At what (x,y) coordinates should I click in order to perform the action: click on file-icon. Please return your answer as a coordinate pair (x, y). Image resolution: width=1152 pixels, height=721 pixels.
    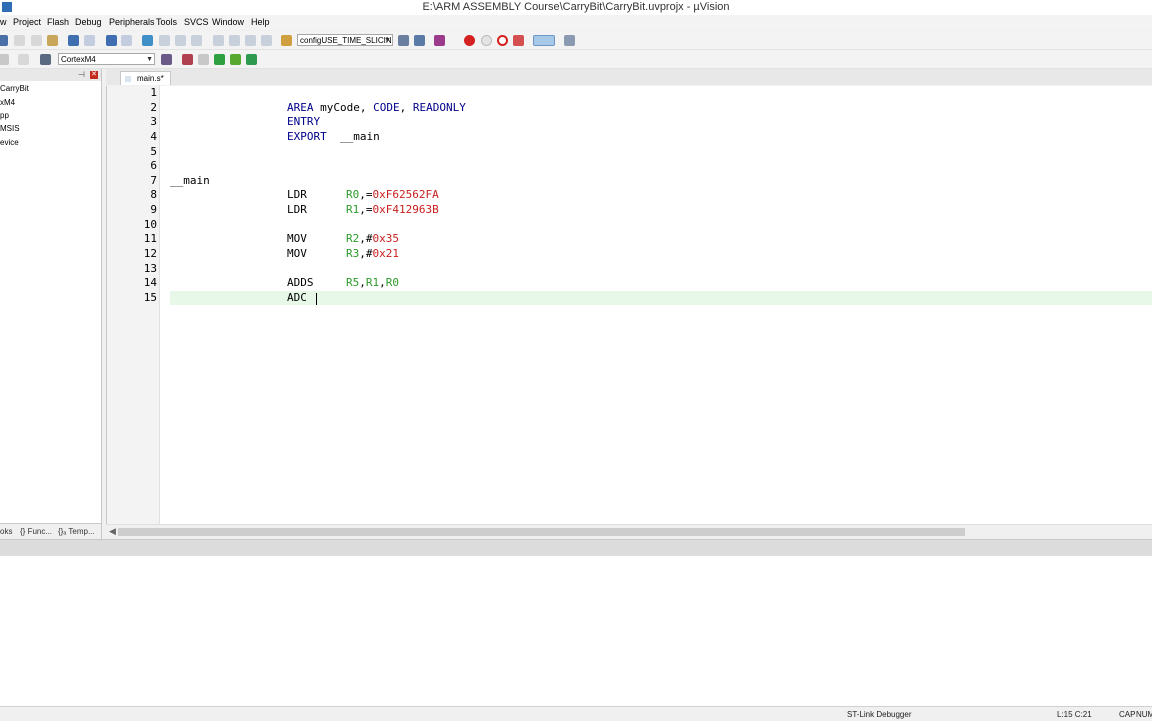
    Looking at the image, I should click on (128, 79).